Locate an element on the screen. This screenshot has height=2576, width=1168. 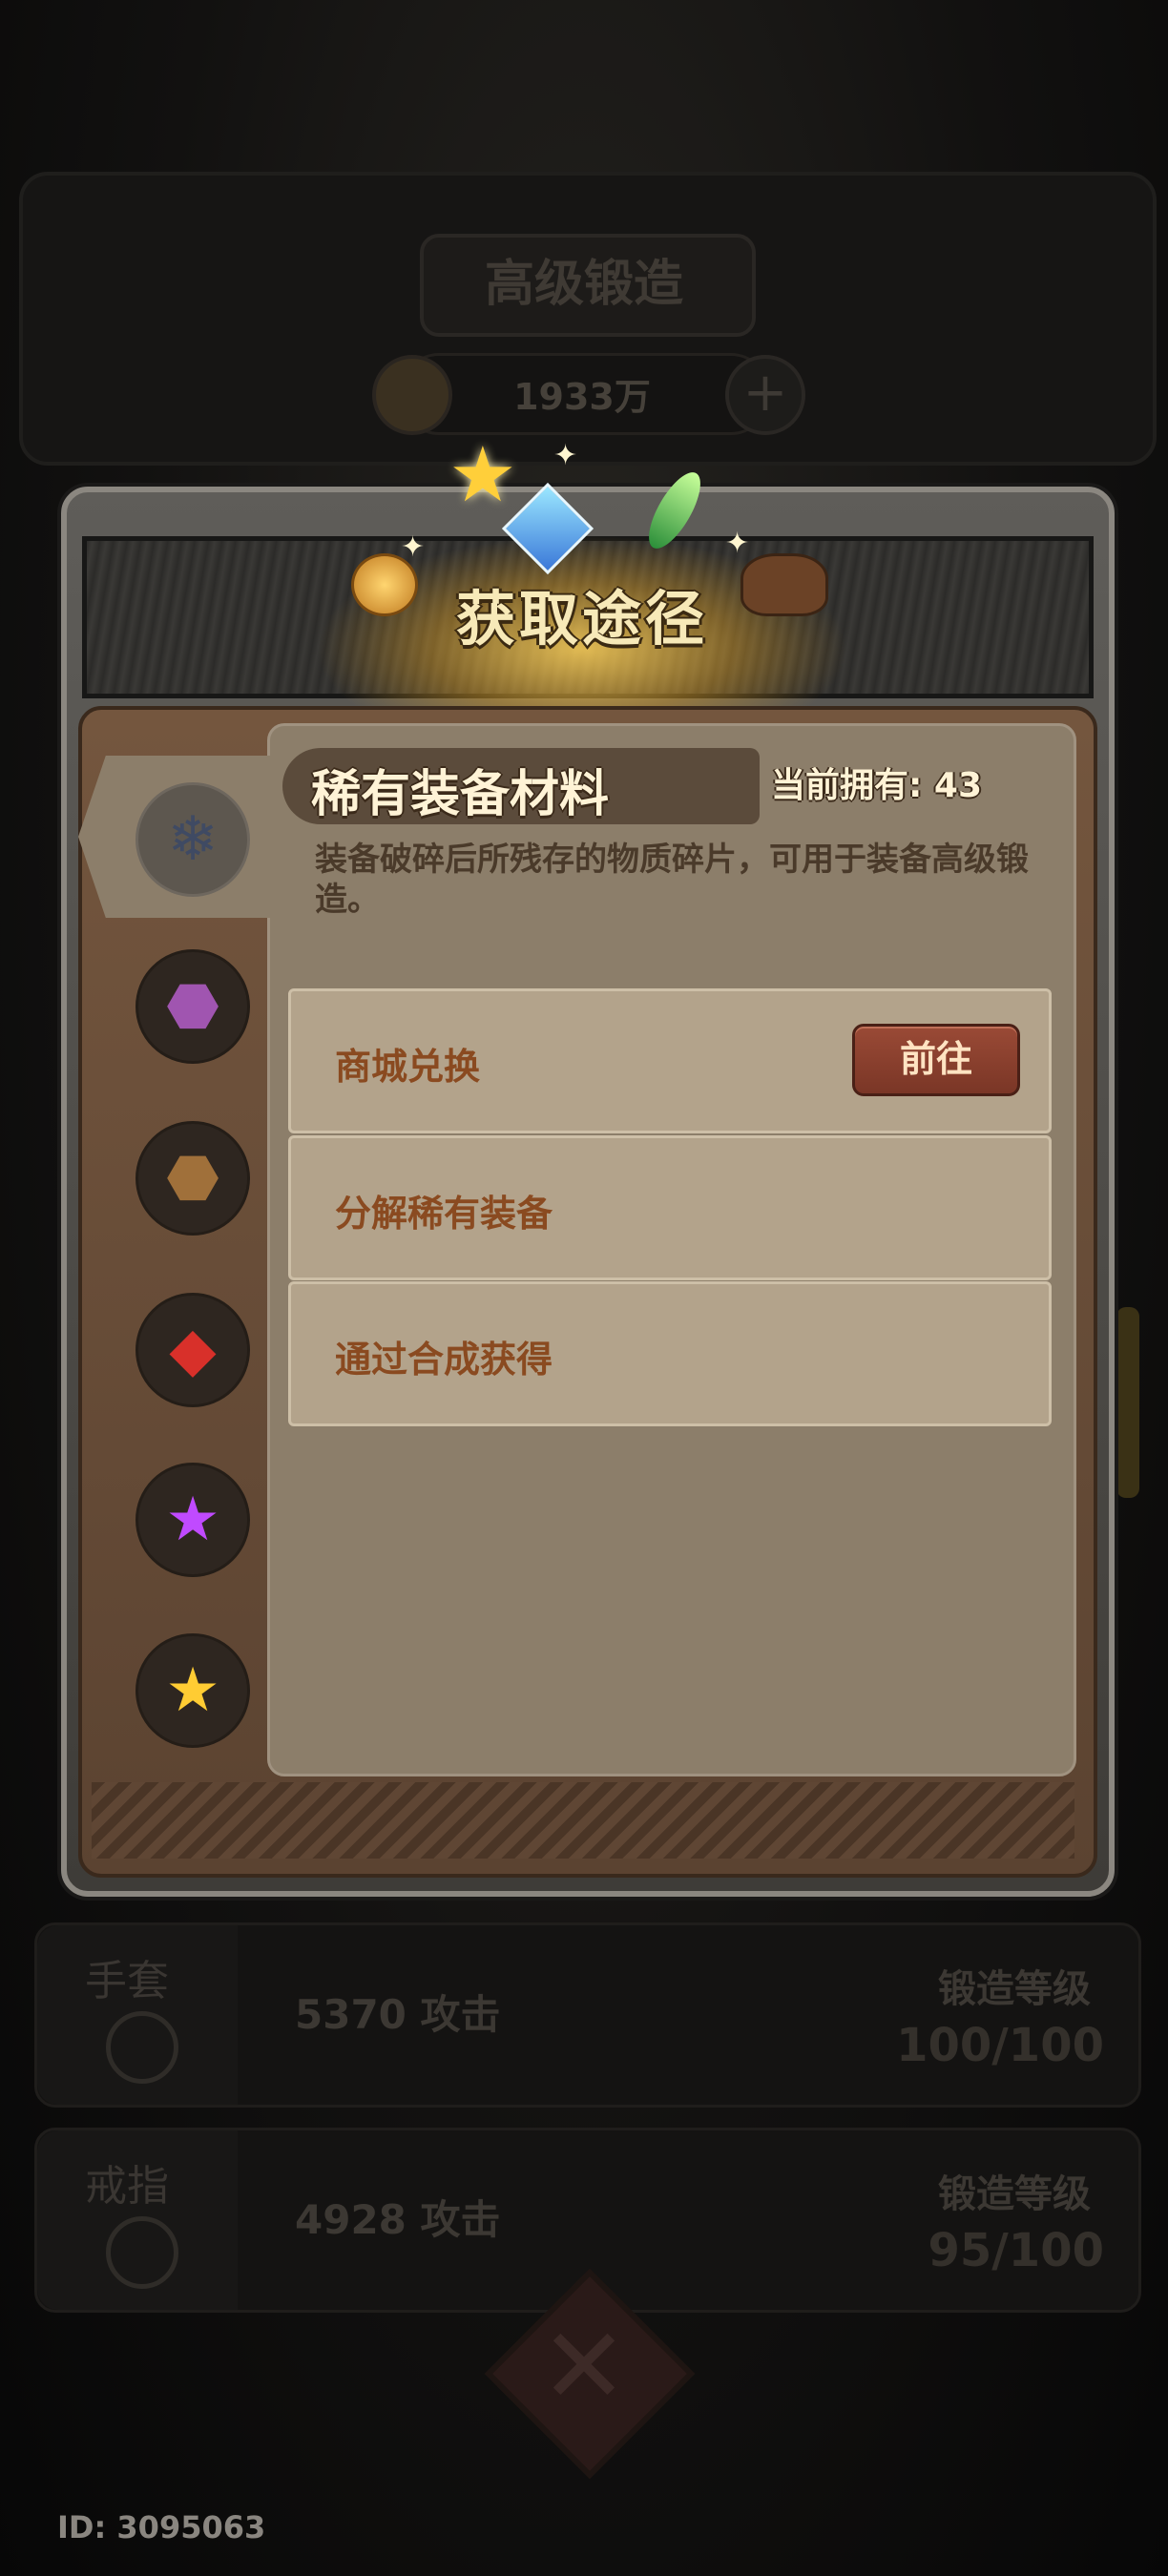
item-tab-purple-rock: ⬣ is located at coordinates (193, 1006).